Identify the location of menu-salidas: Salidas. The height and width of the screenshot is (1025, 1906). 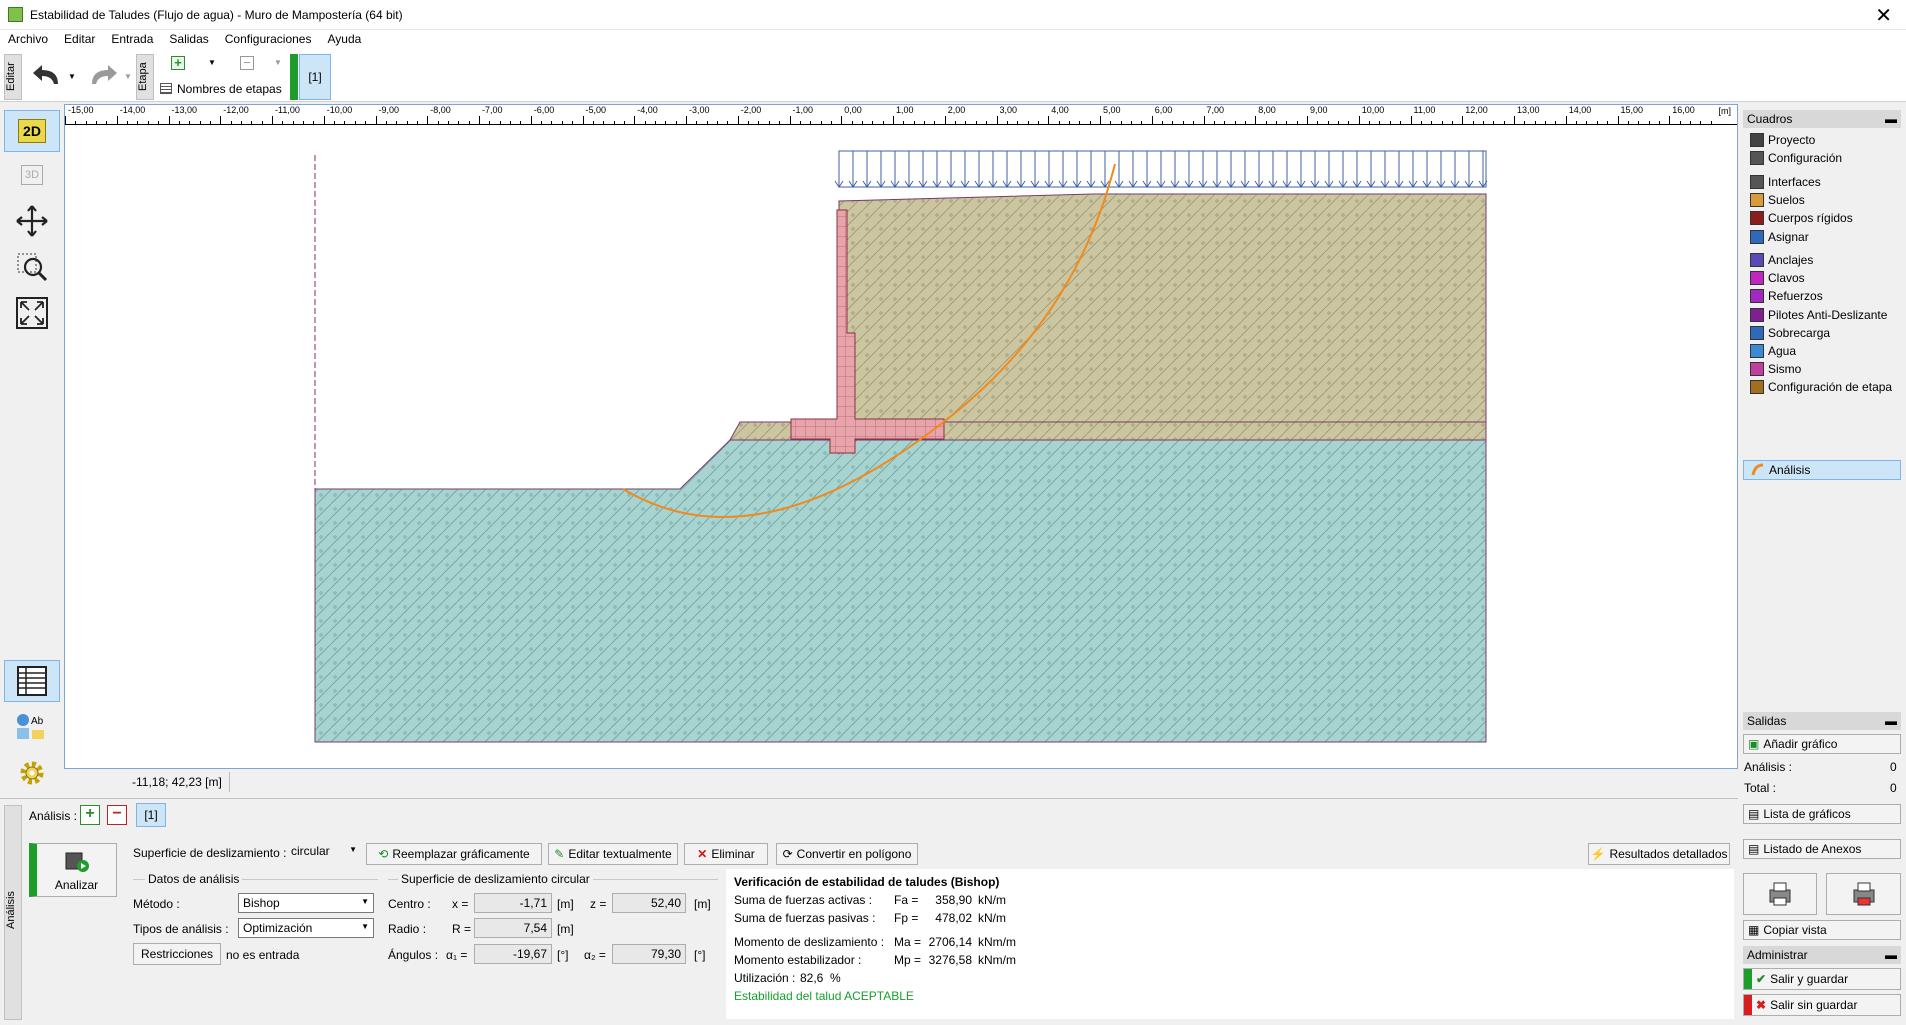
(188, 39).